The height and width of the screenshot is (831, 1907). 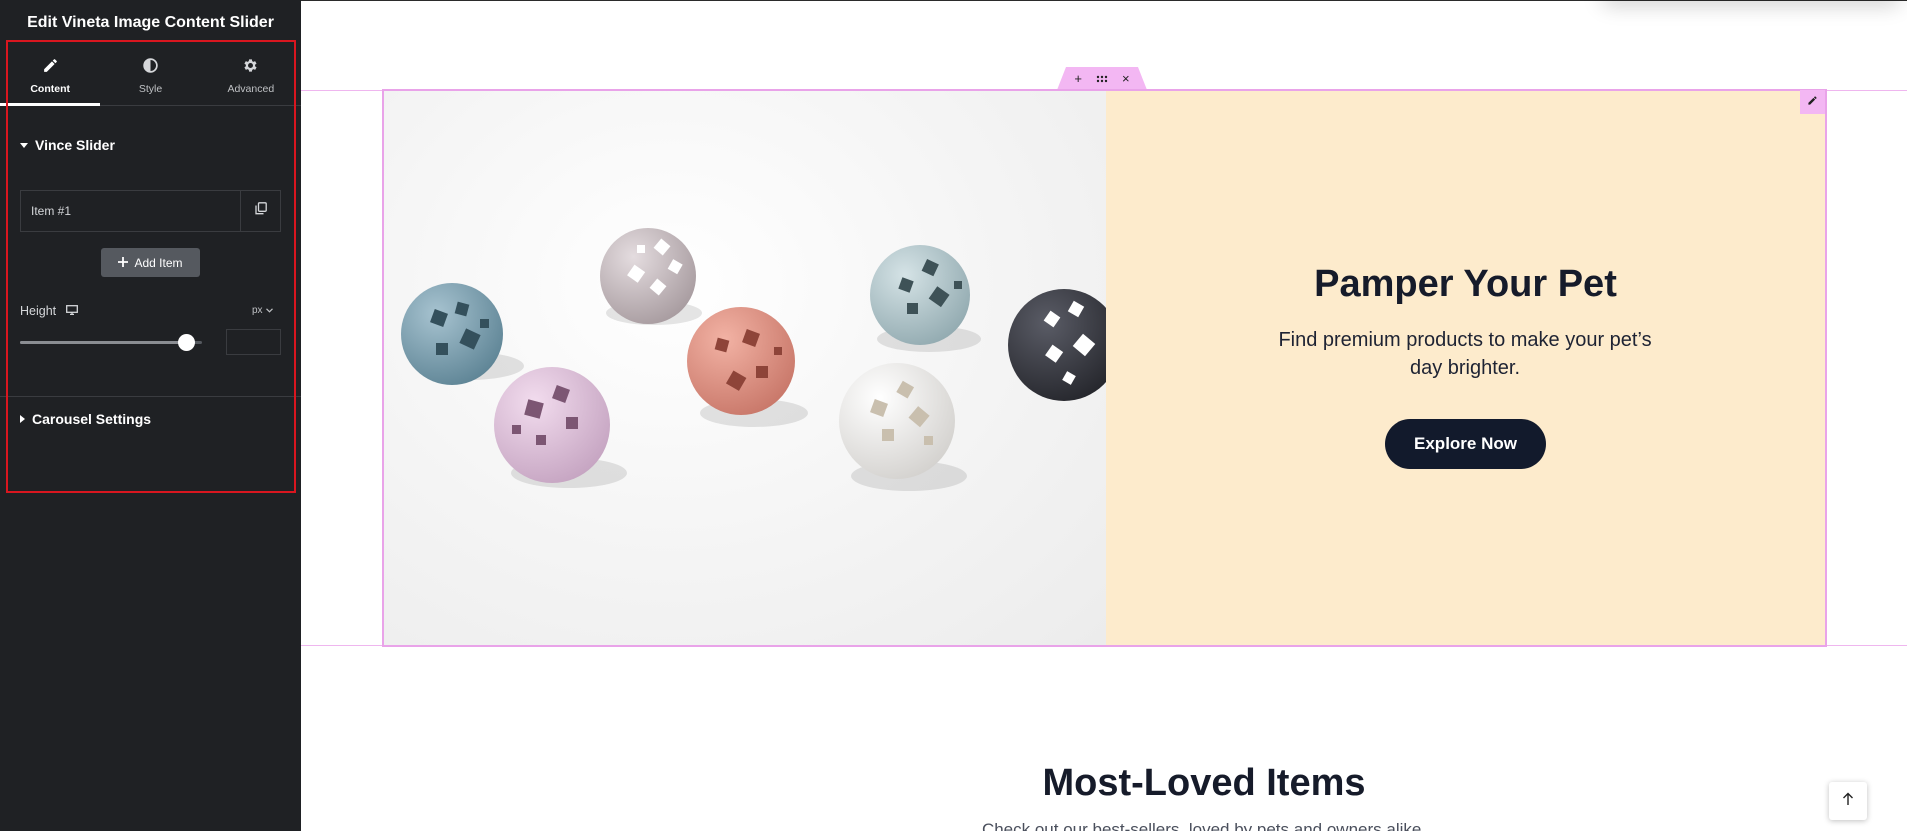 I want to click on add-item-label: Add Item, so click(x=158, y=262).